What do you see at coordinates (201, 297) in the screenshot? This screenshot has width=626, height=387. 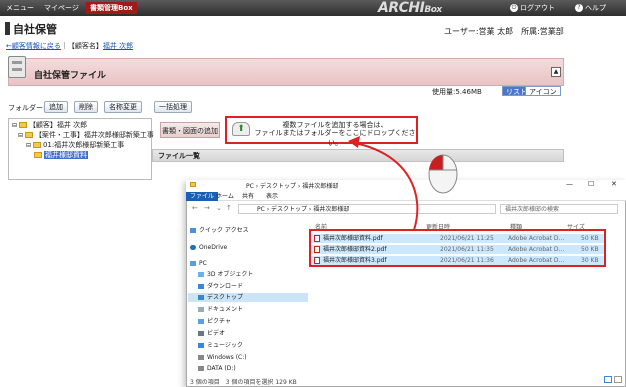 I see `desktop-icon` at bounding box center [201, 297].